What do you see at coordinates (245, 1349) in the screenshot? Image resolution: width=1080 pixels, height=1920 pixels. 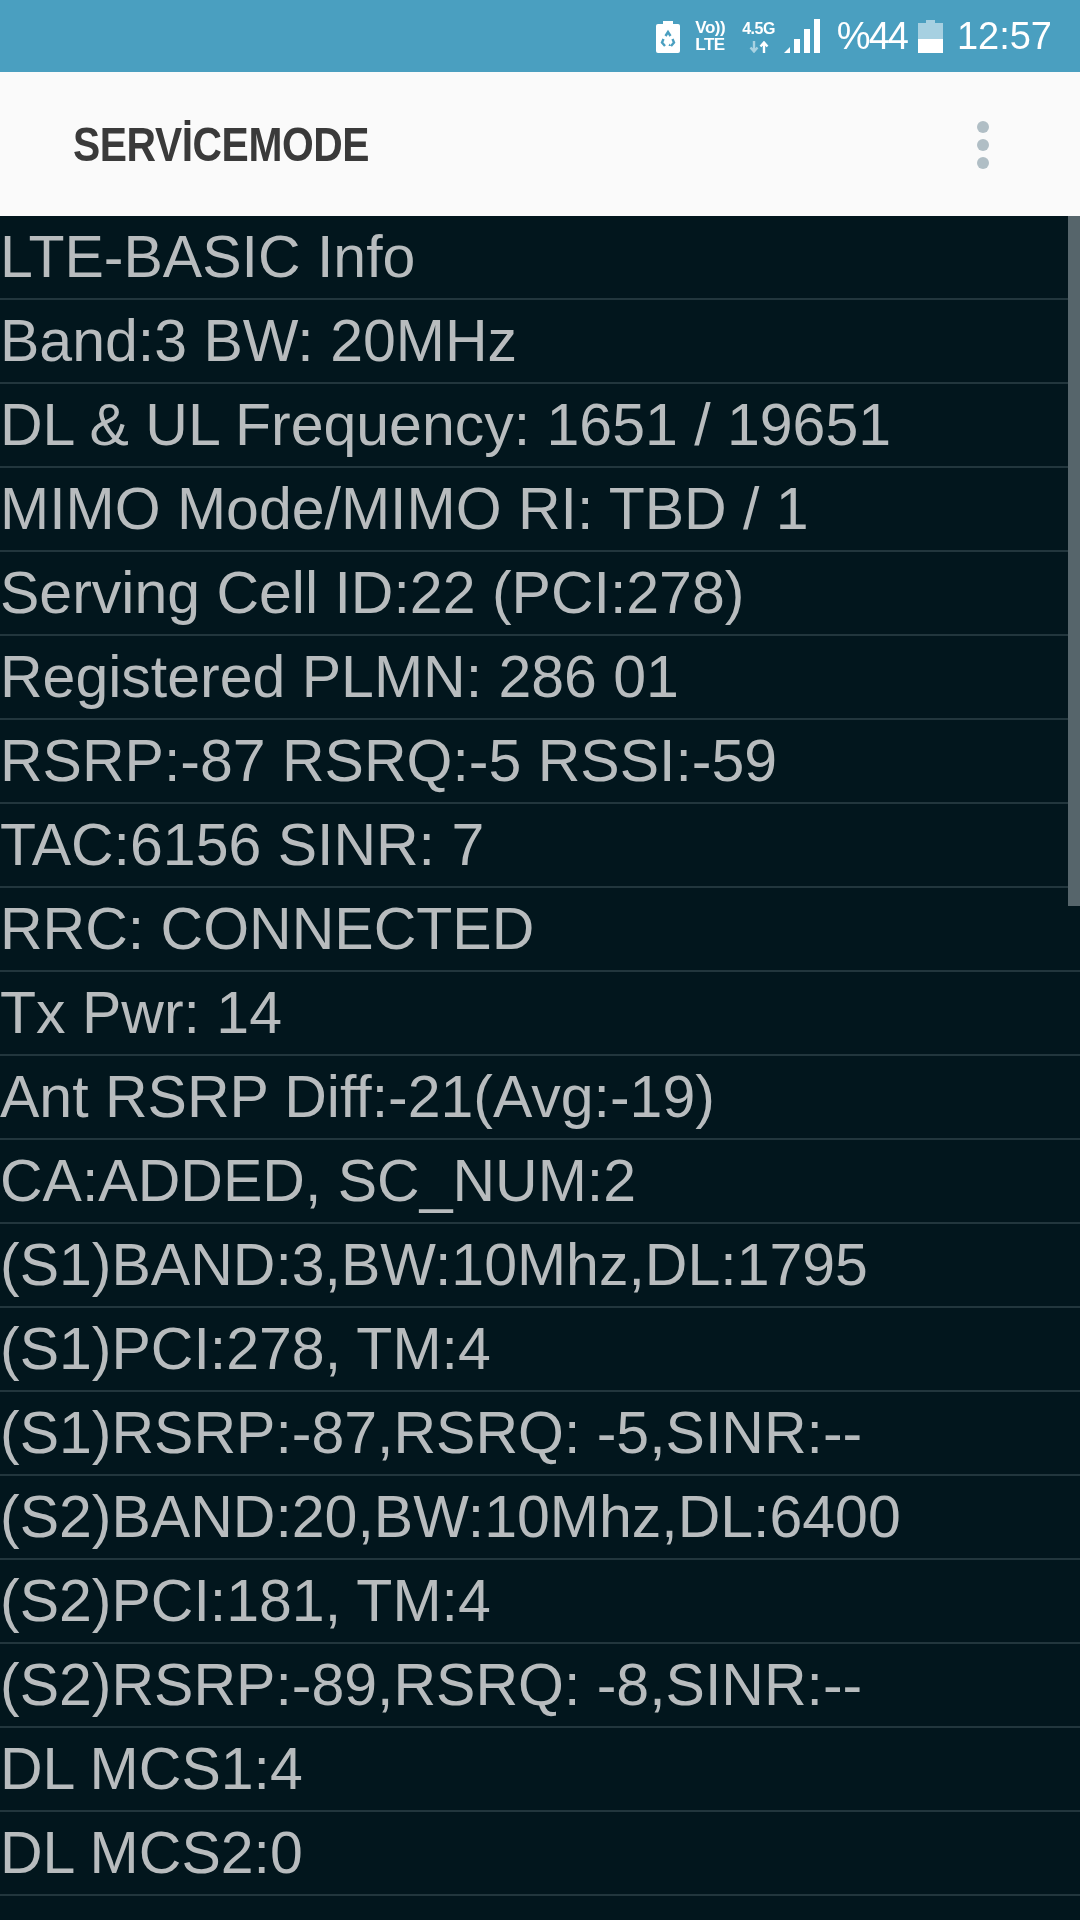 I see `info-line: (S1)PCI:278, TM:4` at bounding box center [245, 1349].